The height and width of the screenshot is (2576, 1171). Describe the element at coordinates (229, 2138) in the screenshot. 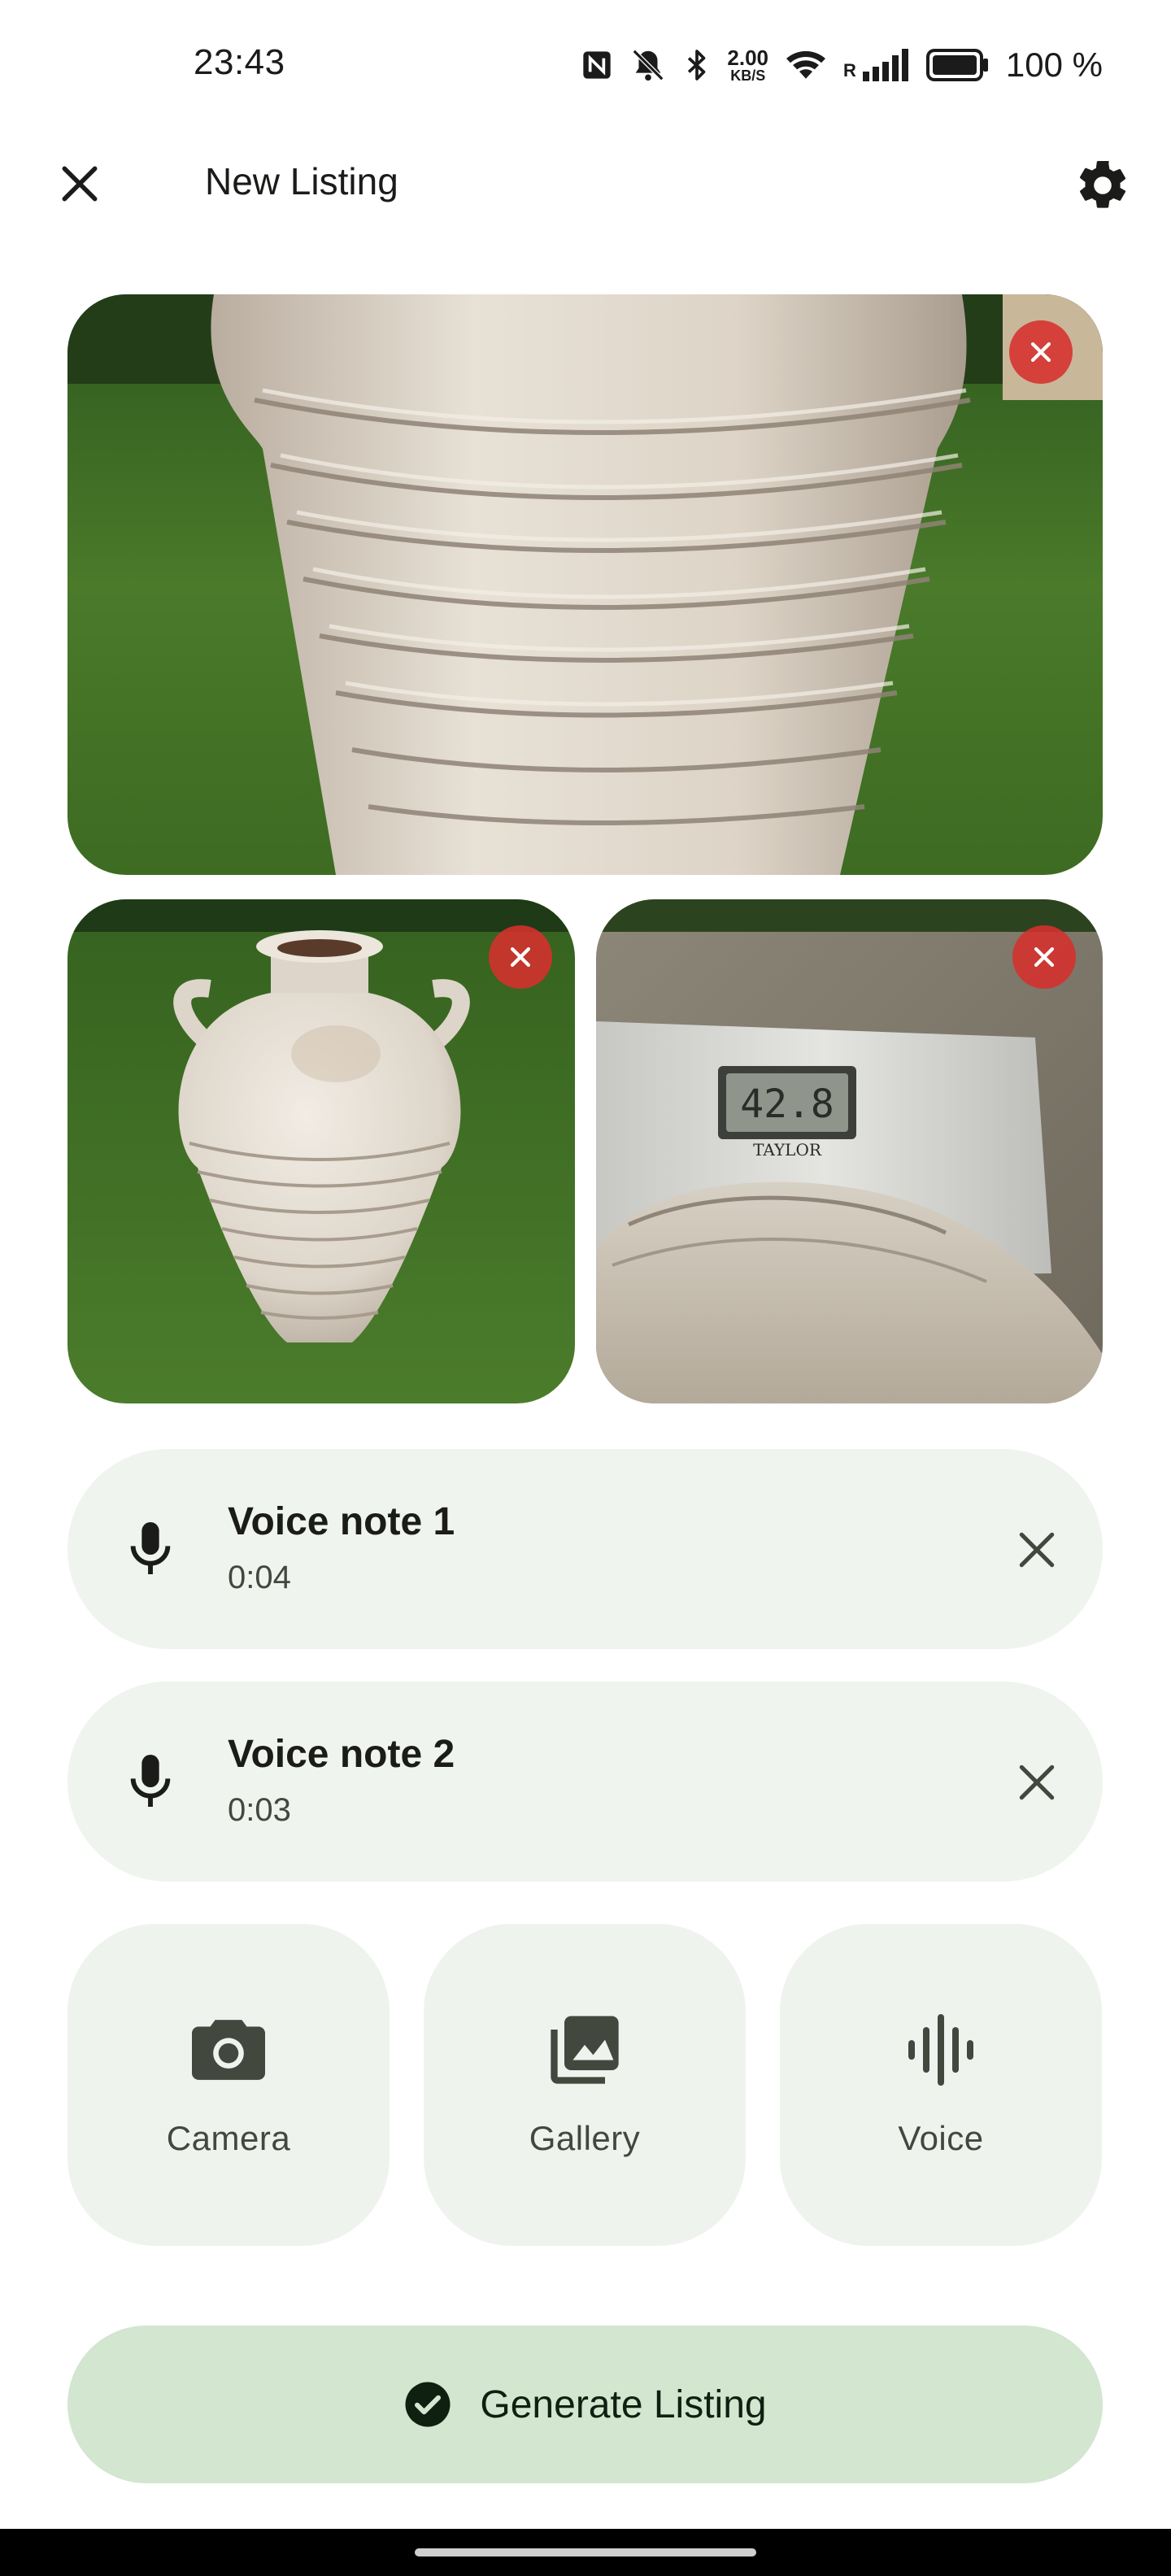

I see `camera-label: Camera` at that location.